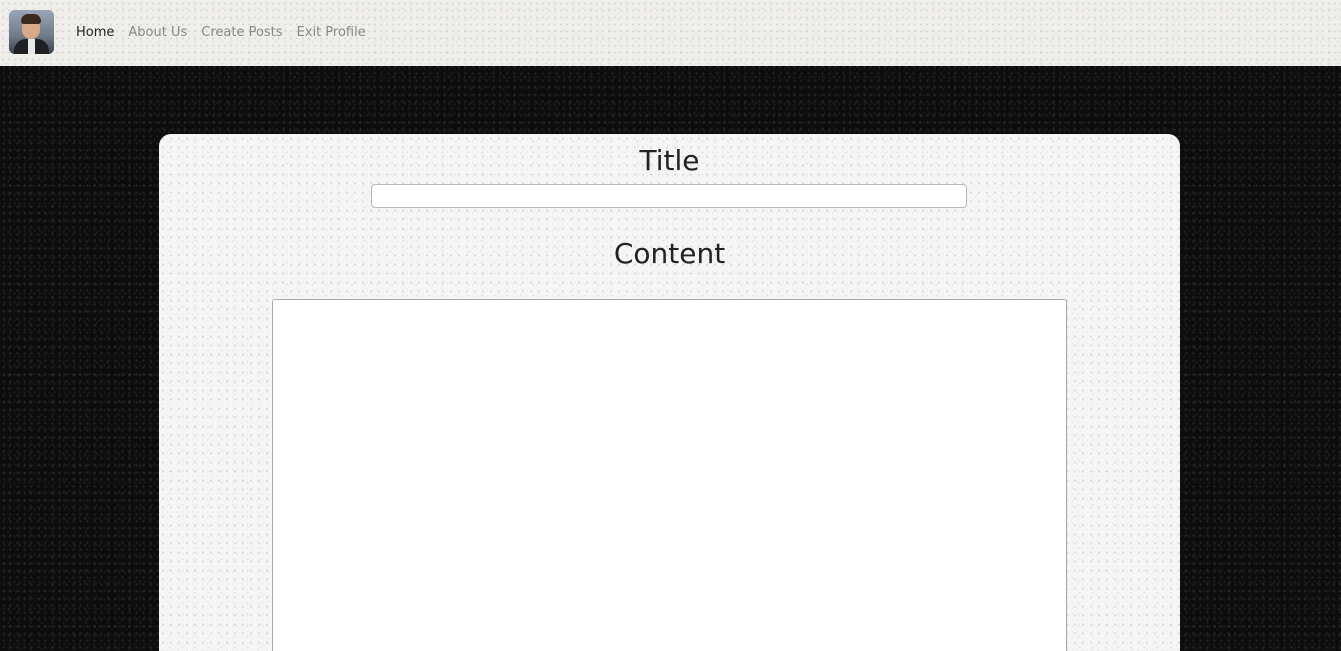 Image resolution: width=1341 pixels, height=651 pixels. Describe the element at coordinates (31, 19) in the screenshot. I see `avatar-hair` at that location.